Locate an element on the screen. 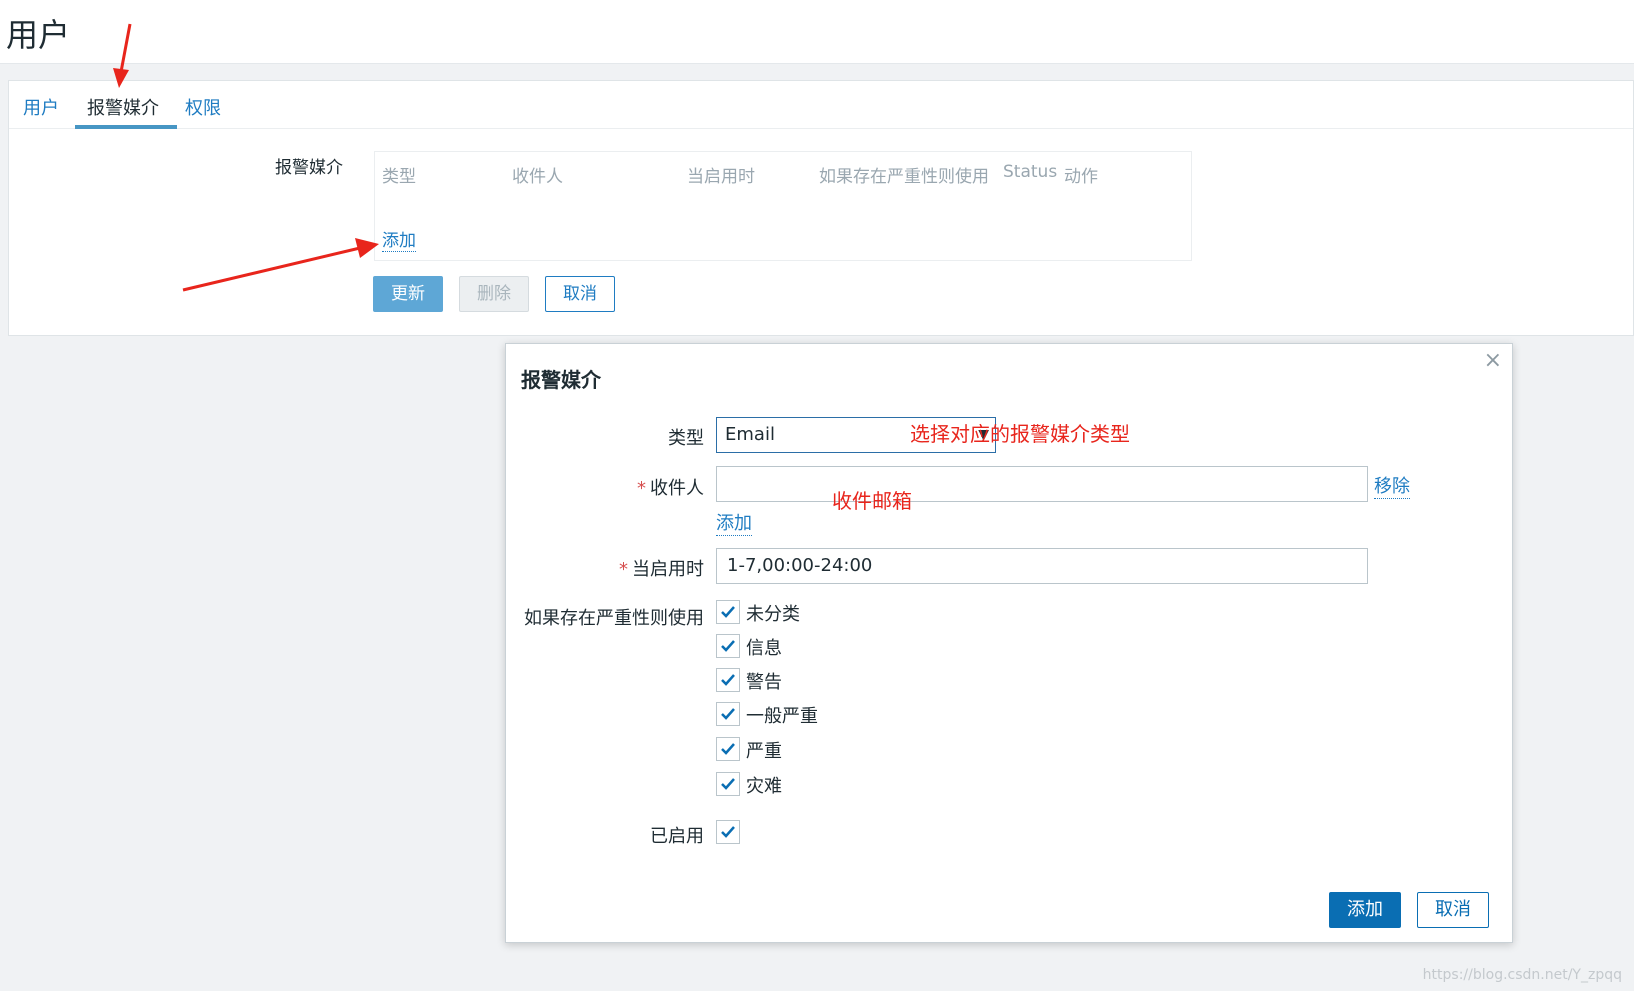 The height and width of the screenshot is (991, 1634). checkbox-not-classified is located at coordinates (728, 612).